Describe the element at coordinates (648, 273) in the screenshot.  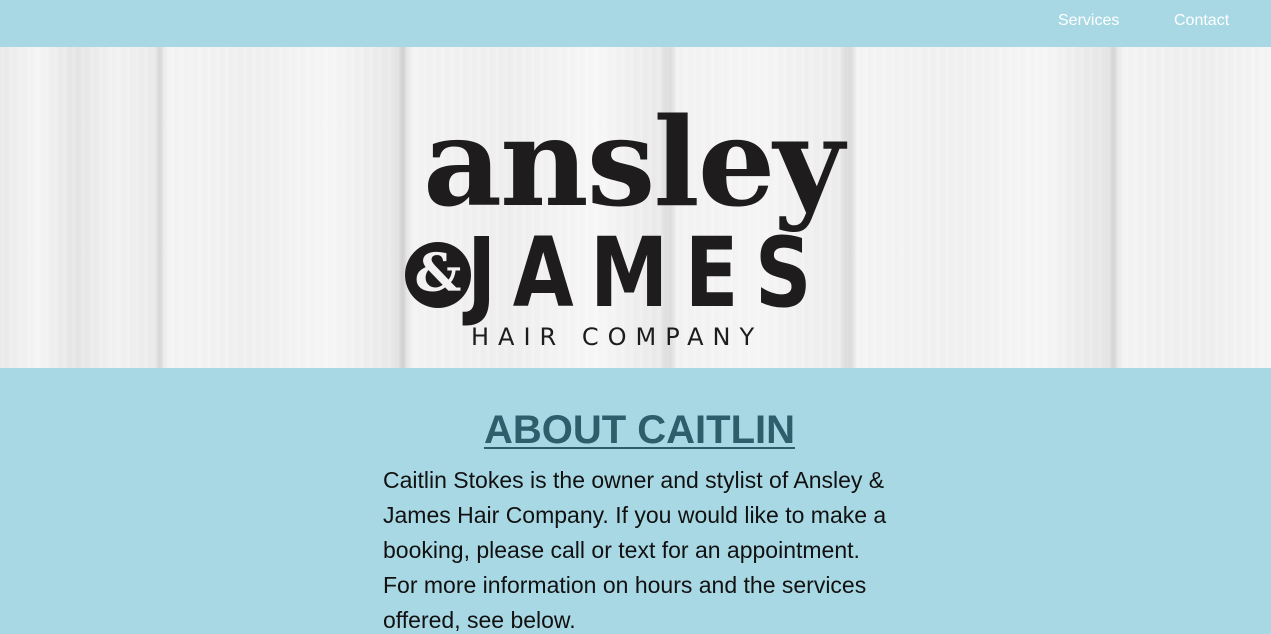
I see `logo-word-james: JAMES` at that location.